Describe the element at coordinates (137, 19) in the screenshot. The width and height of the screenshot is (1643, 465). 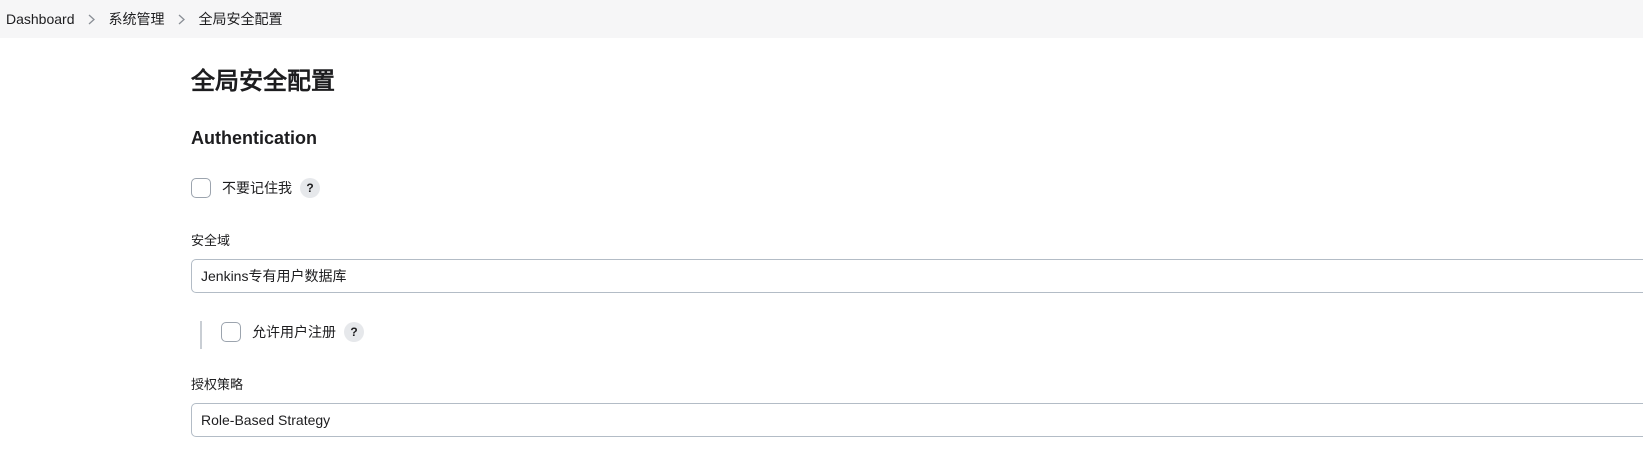
I see `breadcrumb-system-management: 系统管理` at that location.